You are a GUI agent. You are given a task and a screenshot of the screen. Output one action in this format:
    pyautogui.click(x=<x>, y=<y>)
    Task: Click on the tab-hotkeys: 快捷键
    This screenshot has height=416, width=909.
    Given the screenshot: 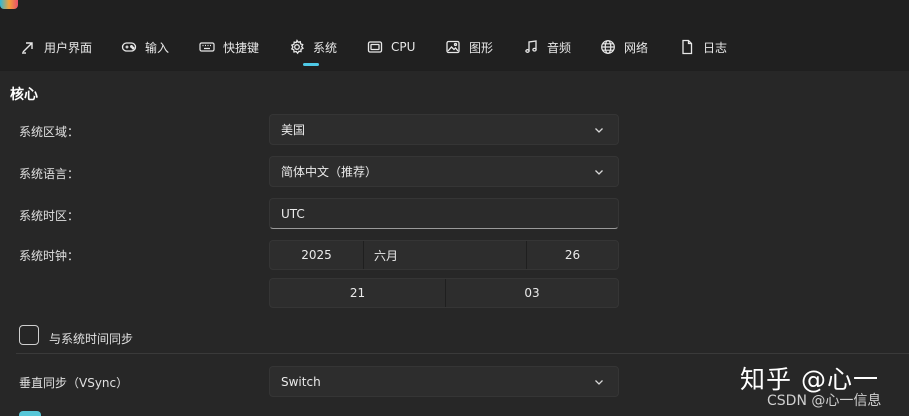 What is the action you would take?
    pyautogui.click(x=228, y=47)
    